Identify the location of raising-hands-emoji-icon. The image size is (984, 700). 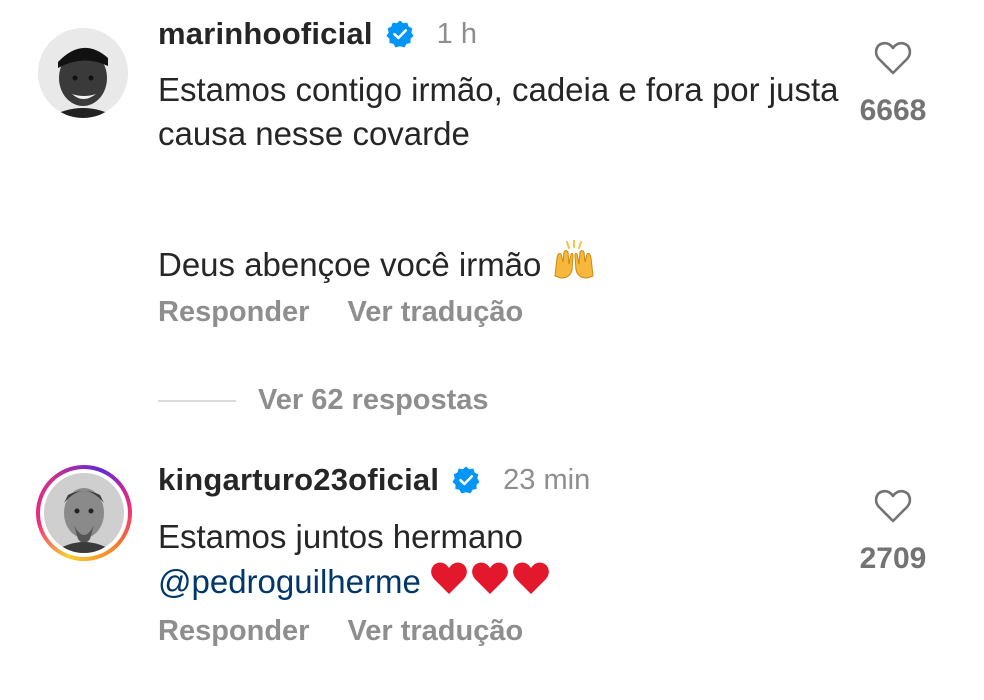
(574, 259).